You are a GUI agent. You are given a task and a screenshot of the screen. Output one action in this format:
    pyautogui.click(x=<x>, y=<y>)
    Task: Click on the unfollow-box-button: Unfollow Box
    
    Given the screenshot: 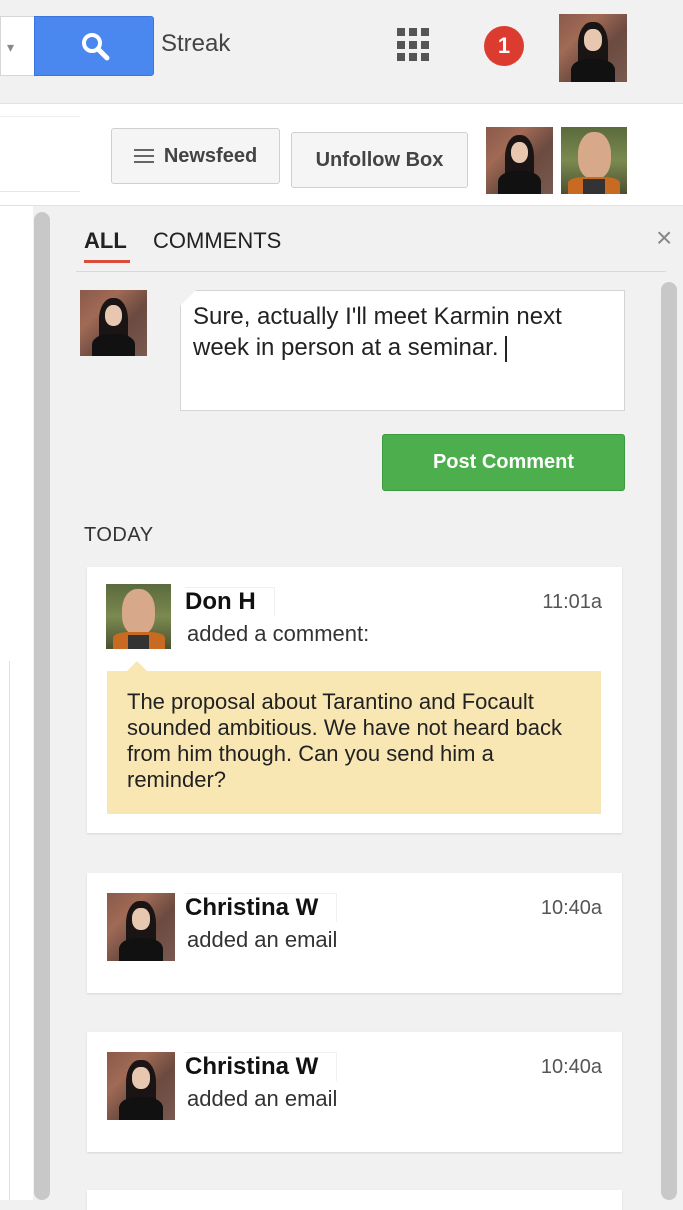 What is the action you would take?
    pyautogui.click(x=379, y=160)
    